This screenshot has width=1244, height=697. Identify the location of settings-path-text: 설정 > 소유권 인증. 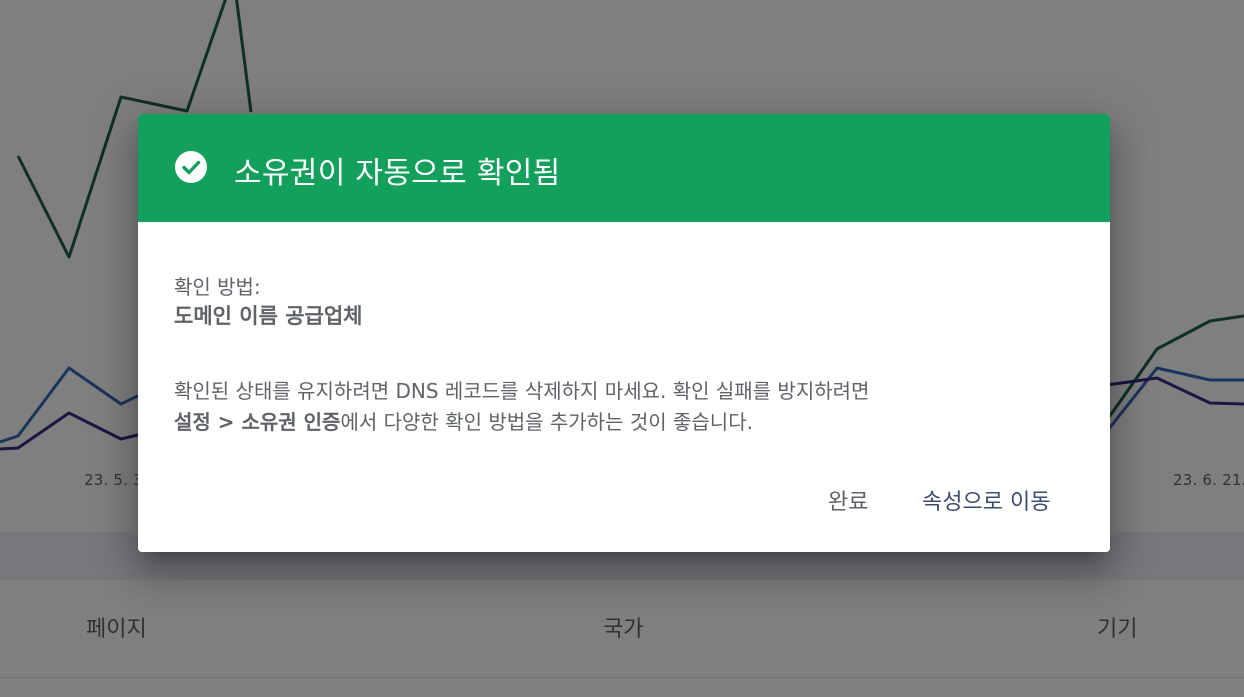
(257, 422).